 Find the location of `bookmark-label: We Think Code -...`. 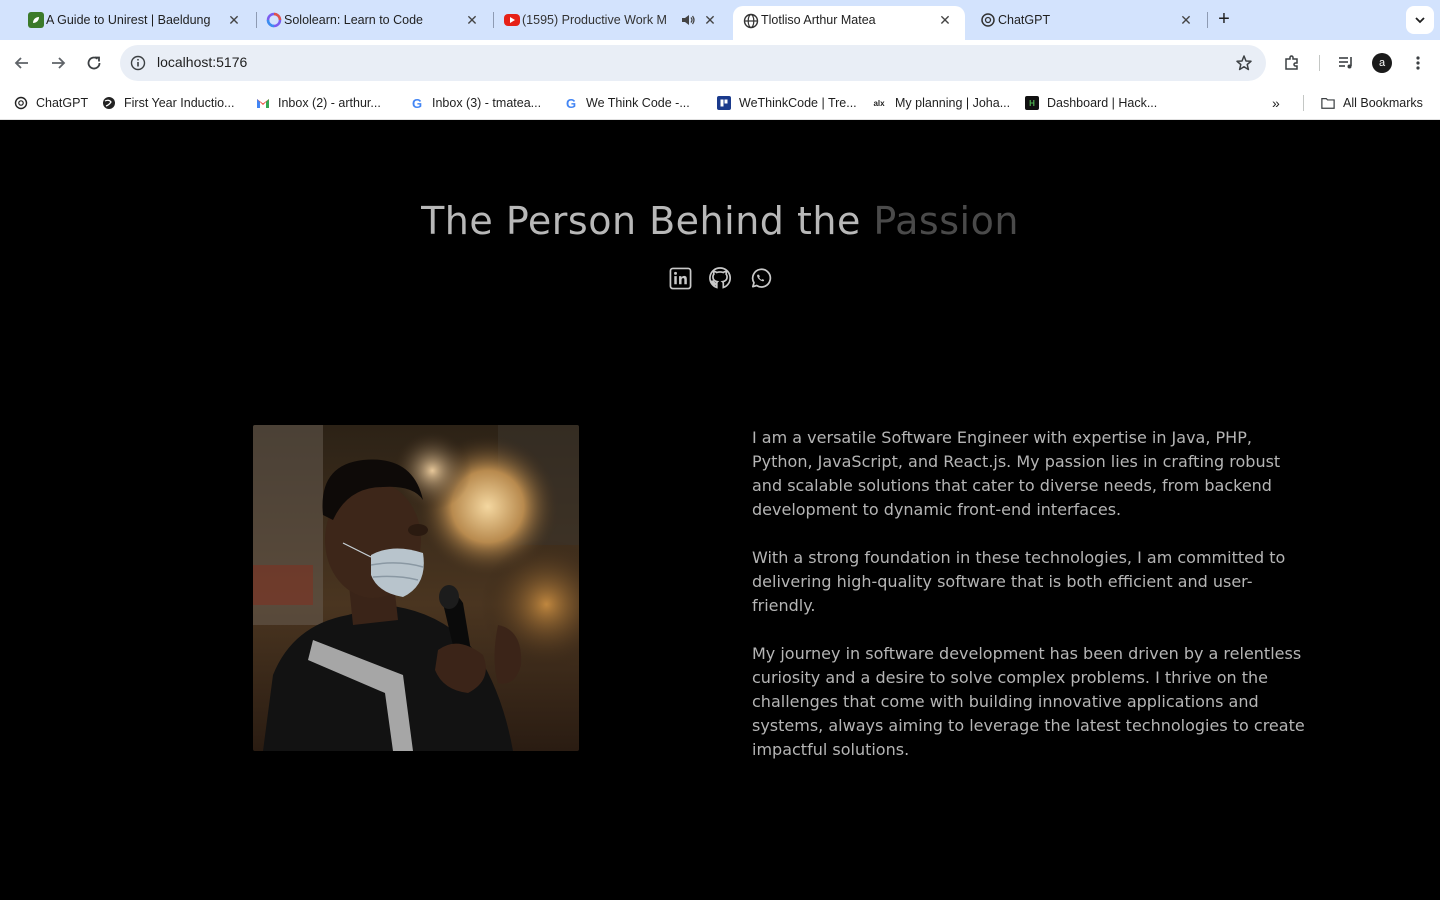

bookmark-label: We Think Code -... is located at coordinates (638, 103).